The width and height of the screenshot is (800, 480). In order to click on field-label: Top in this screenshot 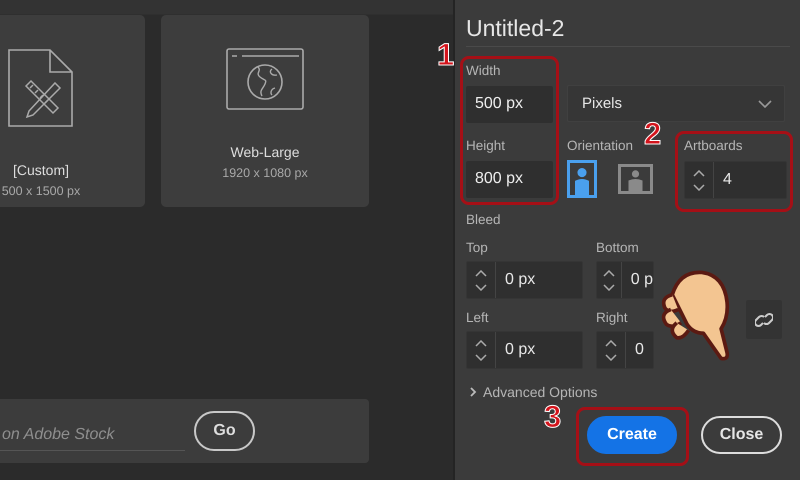, I will do `click(477, 248)`.